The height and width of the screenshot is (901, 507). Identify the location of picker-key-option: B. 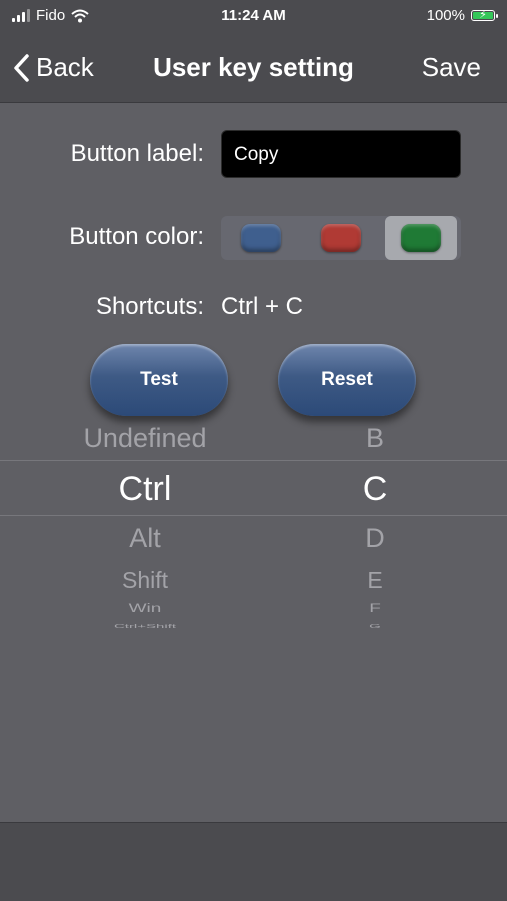
(375, 438).